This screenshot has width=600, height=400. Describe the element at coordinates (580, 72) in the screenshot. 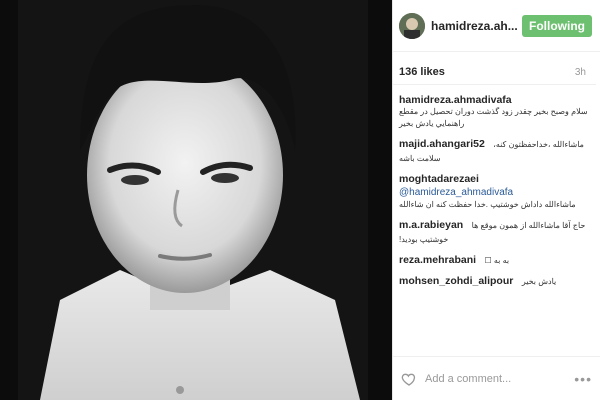

I see `post-time: 3h` at that location.